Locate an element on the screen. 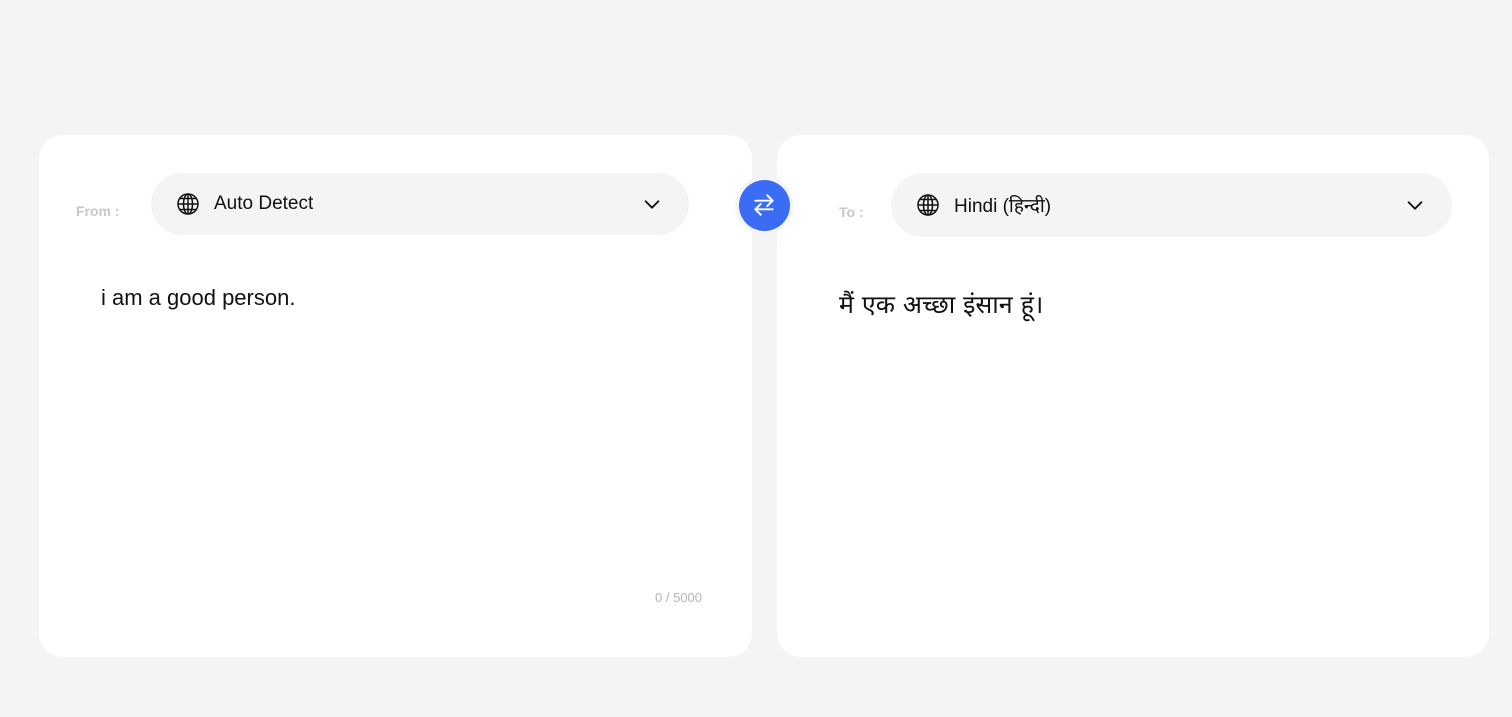 The image size is (1512, 717). source-language-dropdown: Auto Detect is located at coordinates (420, 204).